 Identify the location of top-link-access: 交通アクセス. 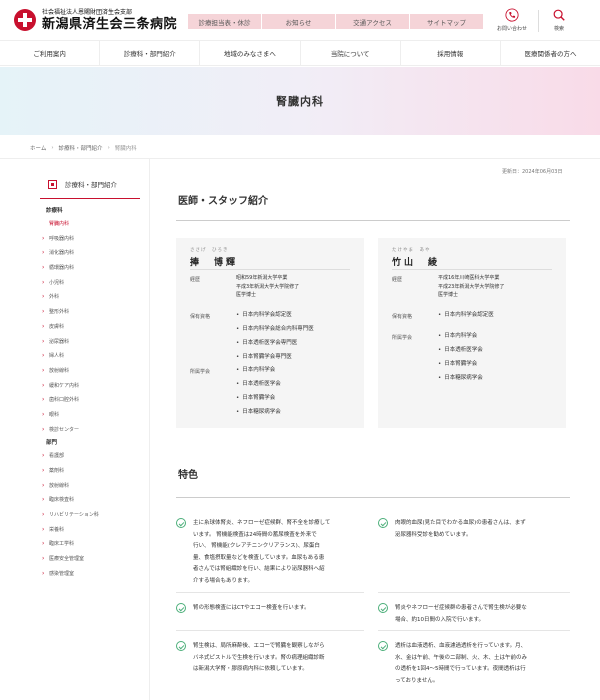
(372, 21).